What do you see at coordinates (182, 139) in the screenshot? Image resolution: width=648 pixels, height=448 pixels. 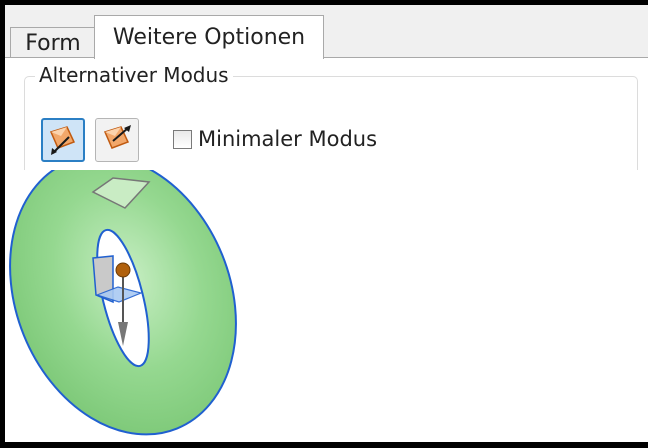 I see `minimal-mode-checkbox` at bounding box center [182, 139].